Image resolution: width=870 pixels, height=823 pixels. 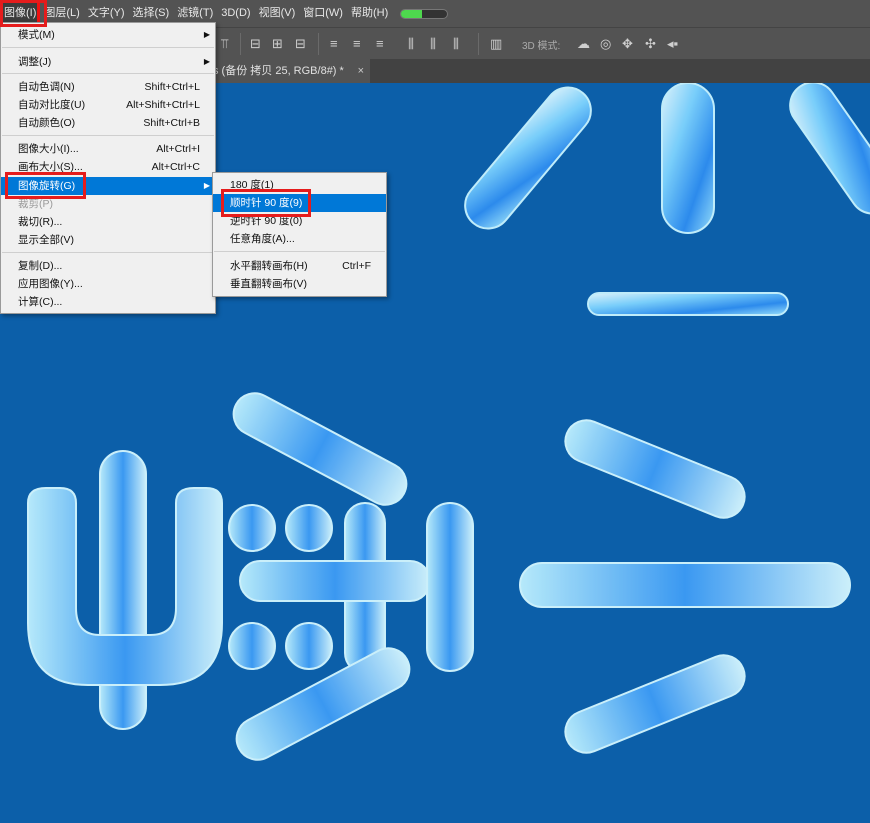 I want to click on align-left-icon: ⊟, so click(x=300, y=44).